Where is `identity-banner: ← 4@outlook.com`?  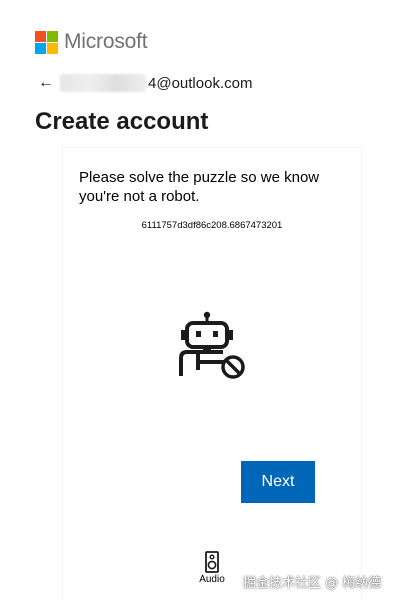
identity-banner: ← 4@outlook.com is located at coordinates (145, 83).